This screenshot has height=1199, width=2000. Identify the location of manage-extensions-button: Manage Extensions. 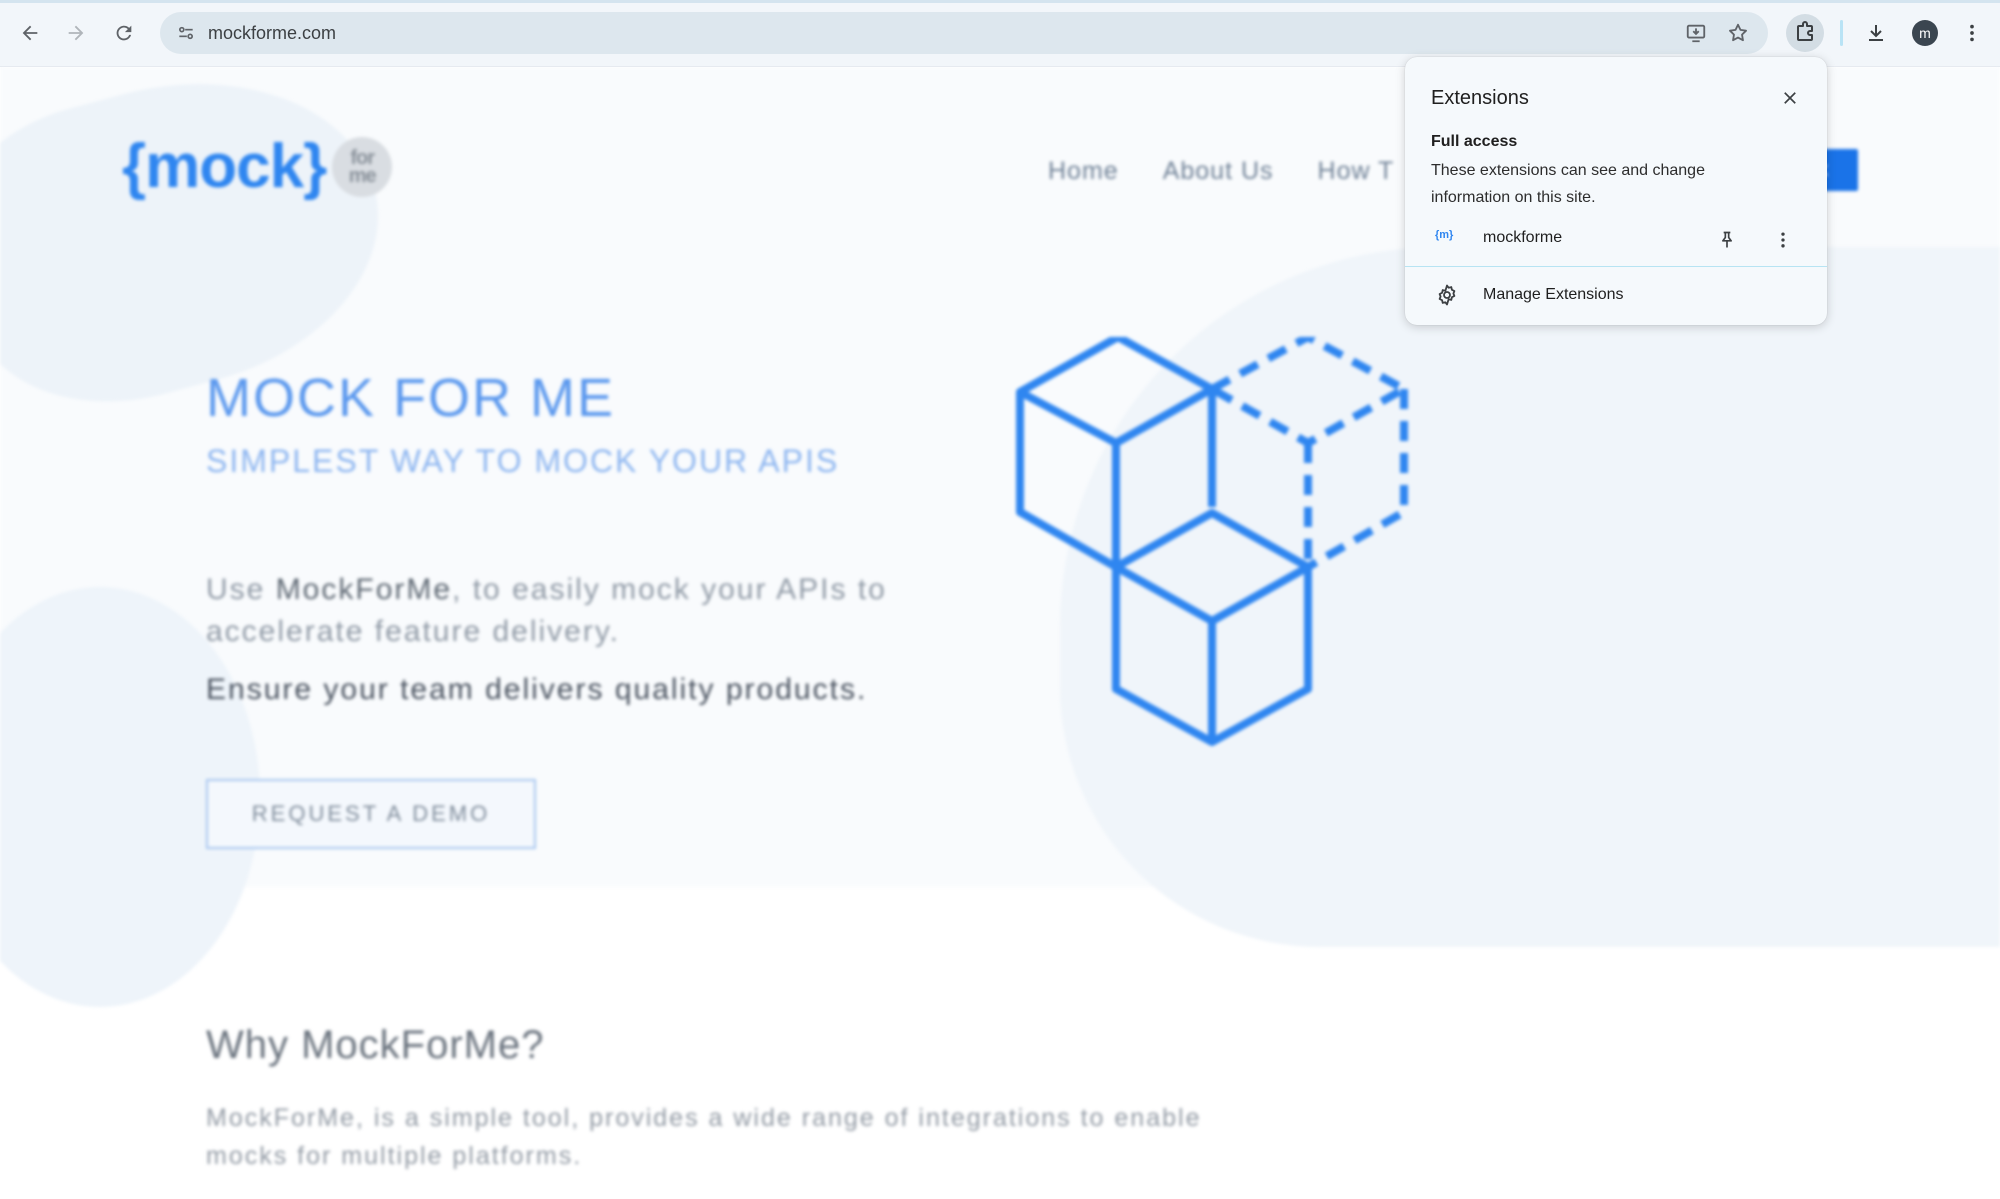
(1616, 295).